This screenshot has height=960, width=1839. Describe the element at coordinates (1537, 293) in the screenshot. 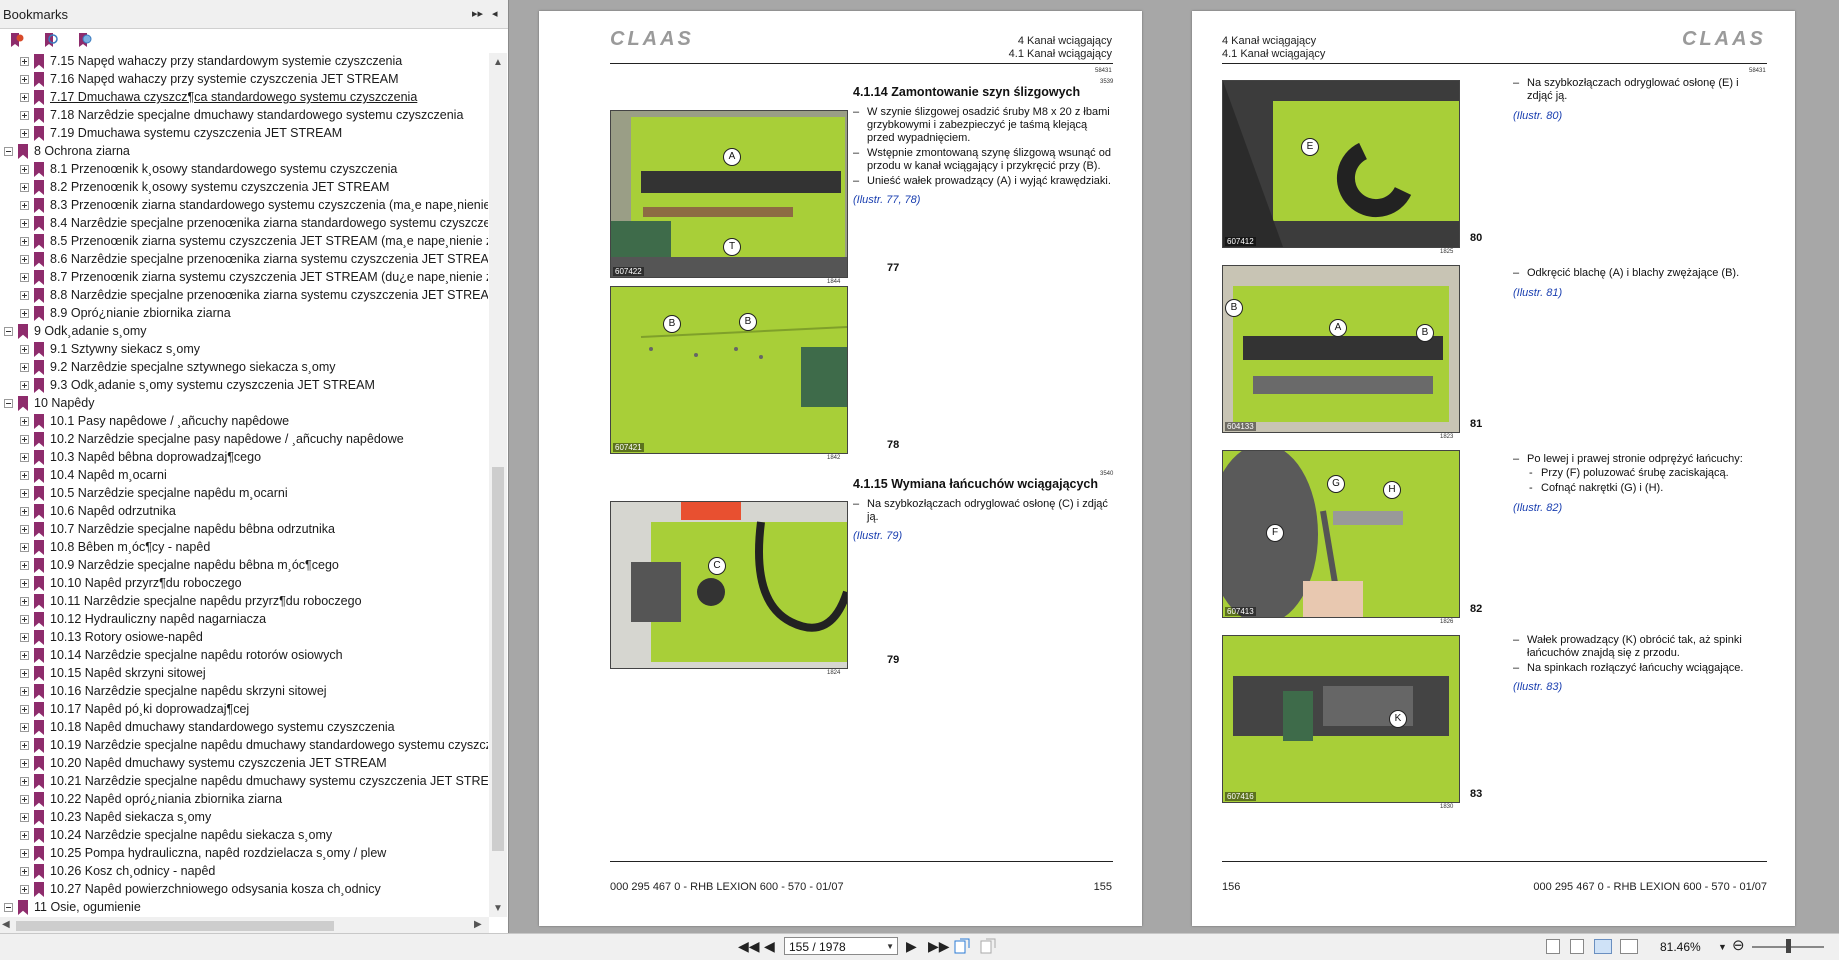

I see `figure-reference-link: (Ilustr. 81)` at that location.